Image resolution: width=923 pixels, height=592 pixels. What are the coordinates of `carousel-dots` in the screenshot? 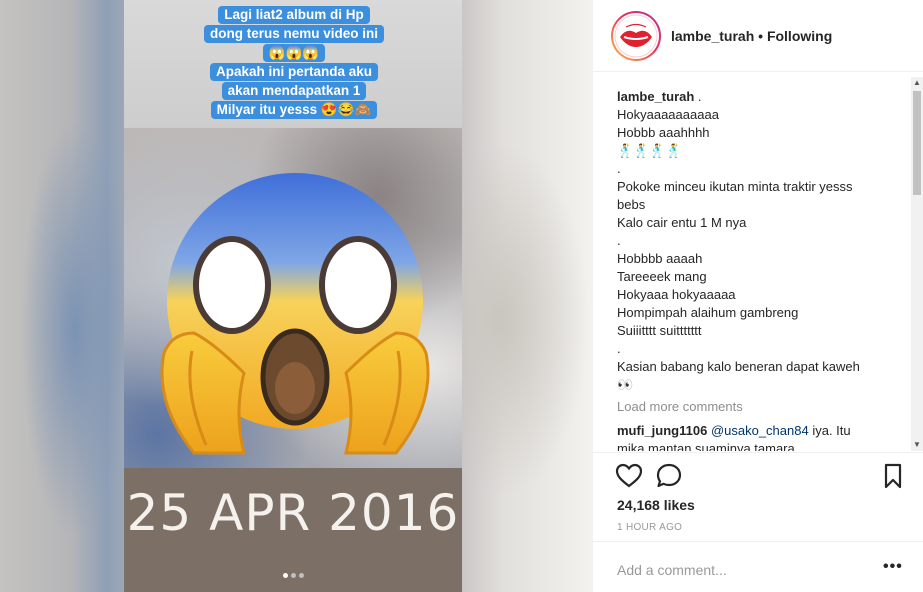 It's located at (293, 575).